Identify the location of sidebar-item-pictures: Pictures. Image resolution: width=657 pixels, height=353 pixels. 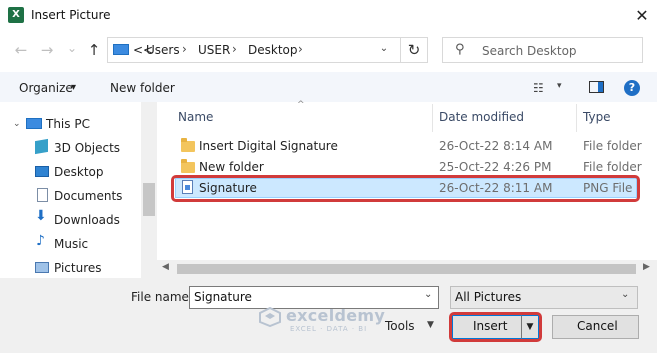
(78, 268).